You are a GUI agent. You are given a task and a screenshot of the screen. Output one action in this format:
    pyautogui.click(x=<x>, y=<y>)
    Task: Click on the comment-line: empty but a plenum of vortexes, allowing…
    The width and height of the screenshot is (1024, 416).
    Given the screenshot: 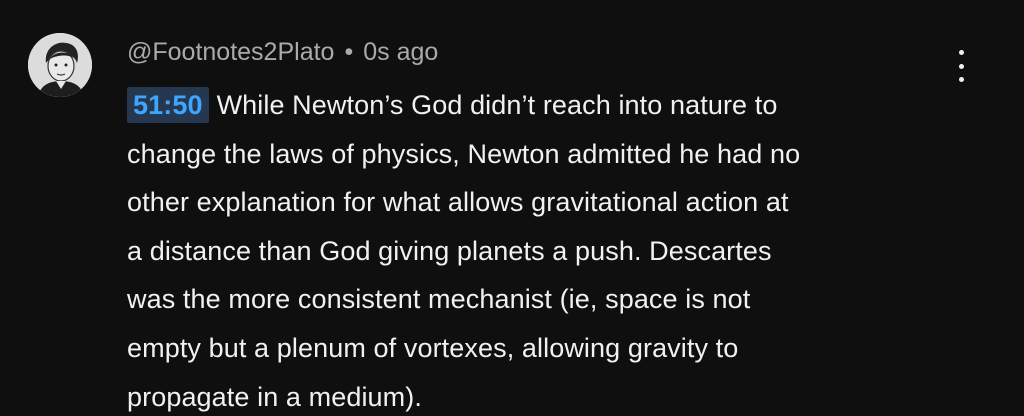 What is the action you would take?
    pyautogui.click(x=433, y=347)
    